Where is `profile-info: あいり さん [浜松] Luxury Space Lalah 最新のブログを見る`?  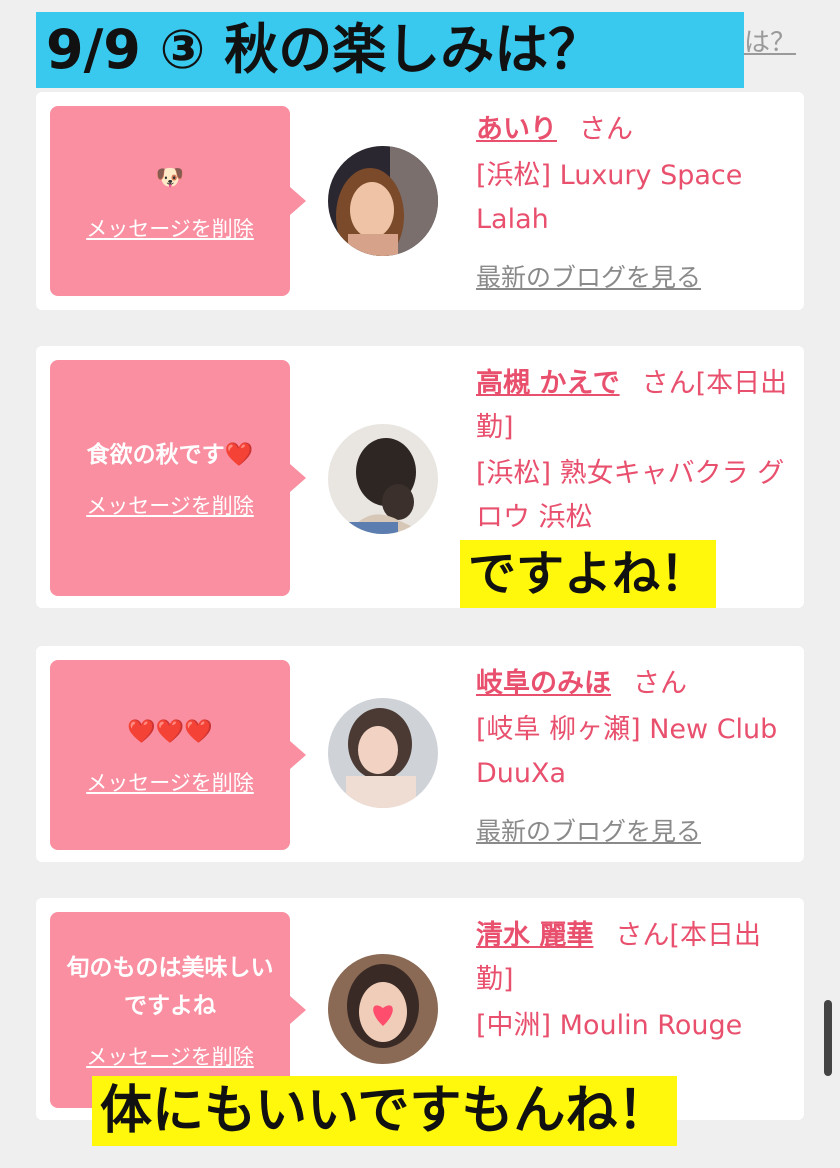
profile-info: あいり さん [浜松] Luxury Space Lalah 最新のブログを見る is located at coordinates (633, 204).